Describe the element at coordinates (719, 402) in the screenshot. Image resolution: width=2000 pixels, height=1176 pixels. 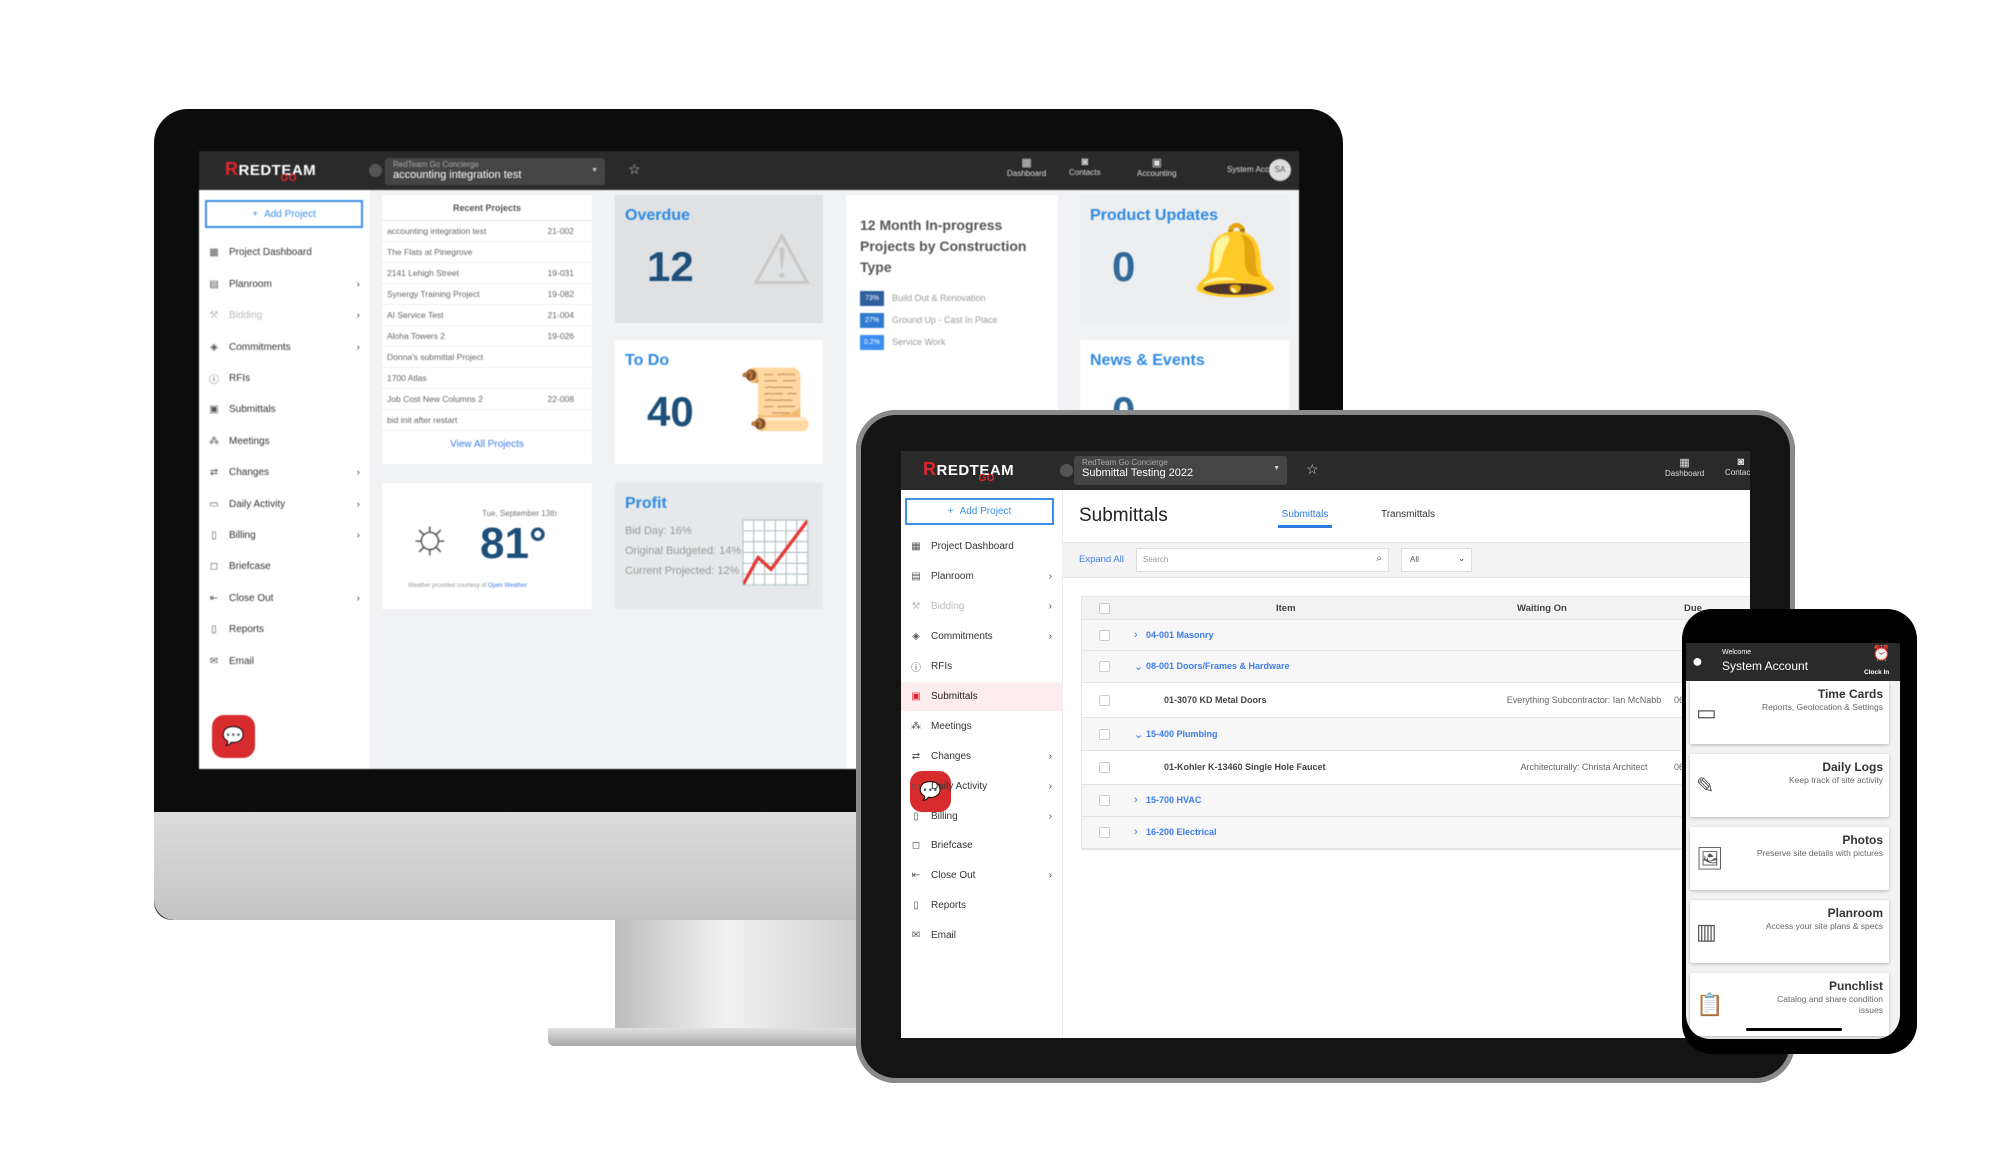
I see `todo-card: To Do 40 📜` at that location.